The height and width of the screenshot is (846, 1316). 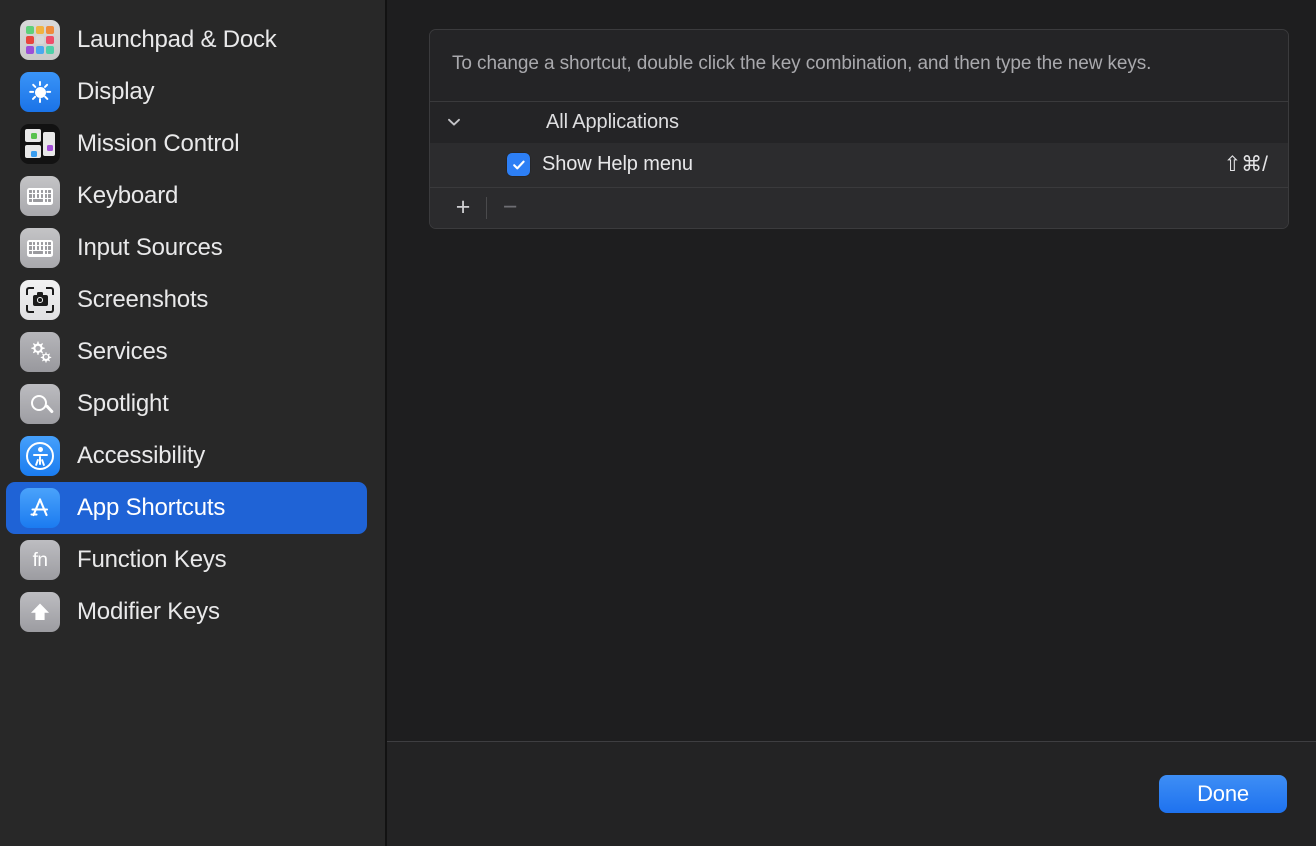 What do you see at coordinates (40, 508) in the screenshot?
I see `app-shortcuts-icon` at bounding box center [40, 508].